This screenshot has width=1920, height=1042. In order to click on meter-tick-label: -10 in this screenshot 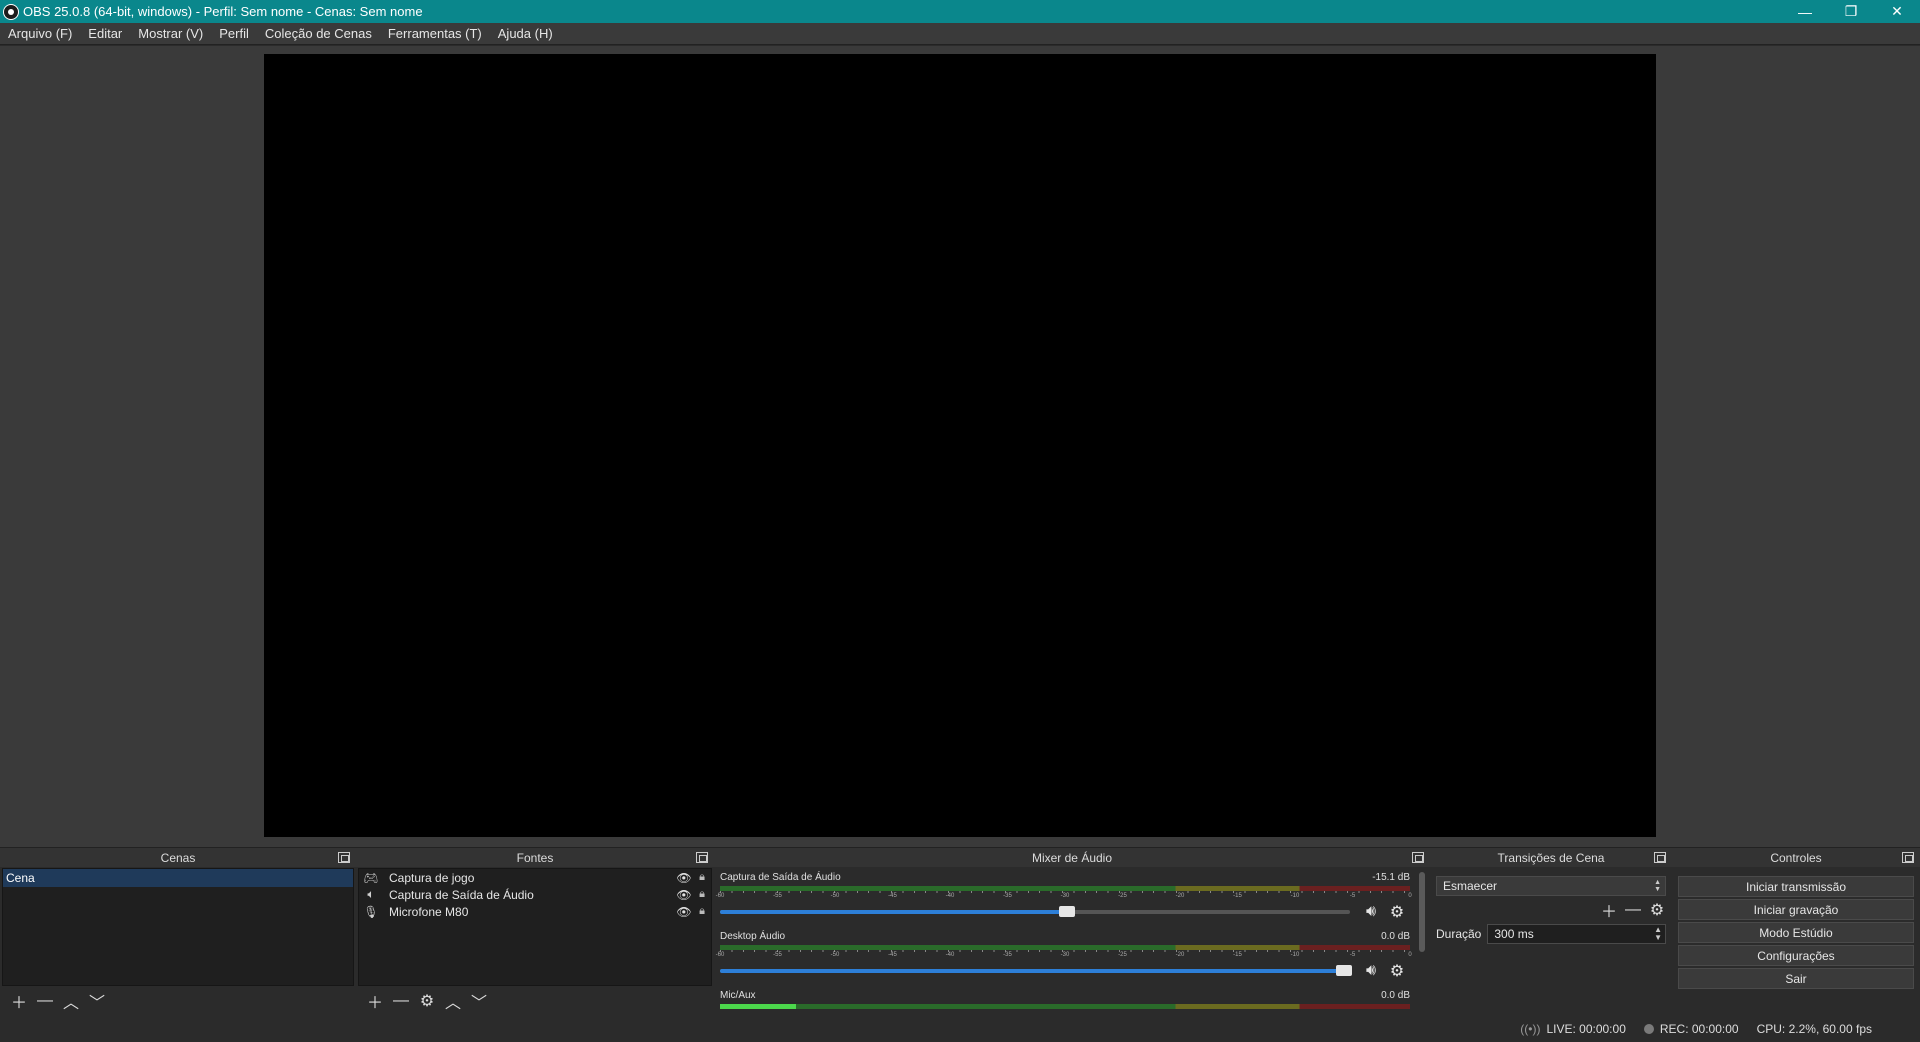, I will do `click(1295, 896)`.